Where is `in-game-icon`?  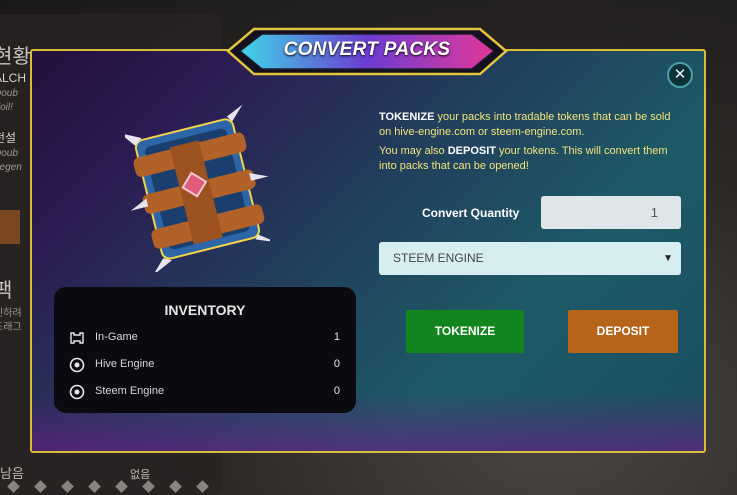 in-game-icon is located at coordinates (77, 338).